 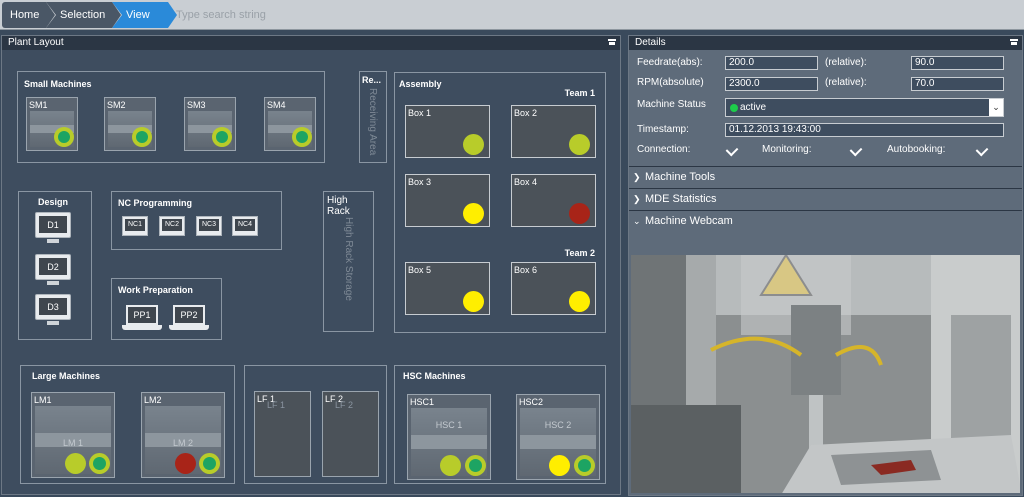 What do you see at coordinates (771, 84) in the screenshot?
I see `rpm-abs-field: 2300.0` at bounding box center [771, 84].